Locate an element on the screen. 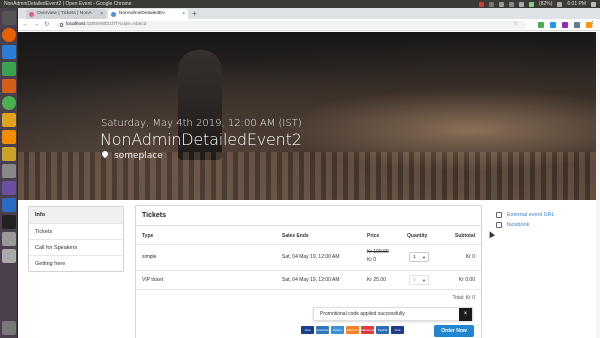 The image size is (600, 338). discover-icon: Discover is located at coordinates (352, 330).